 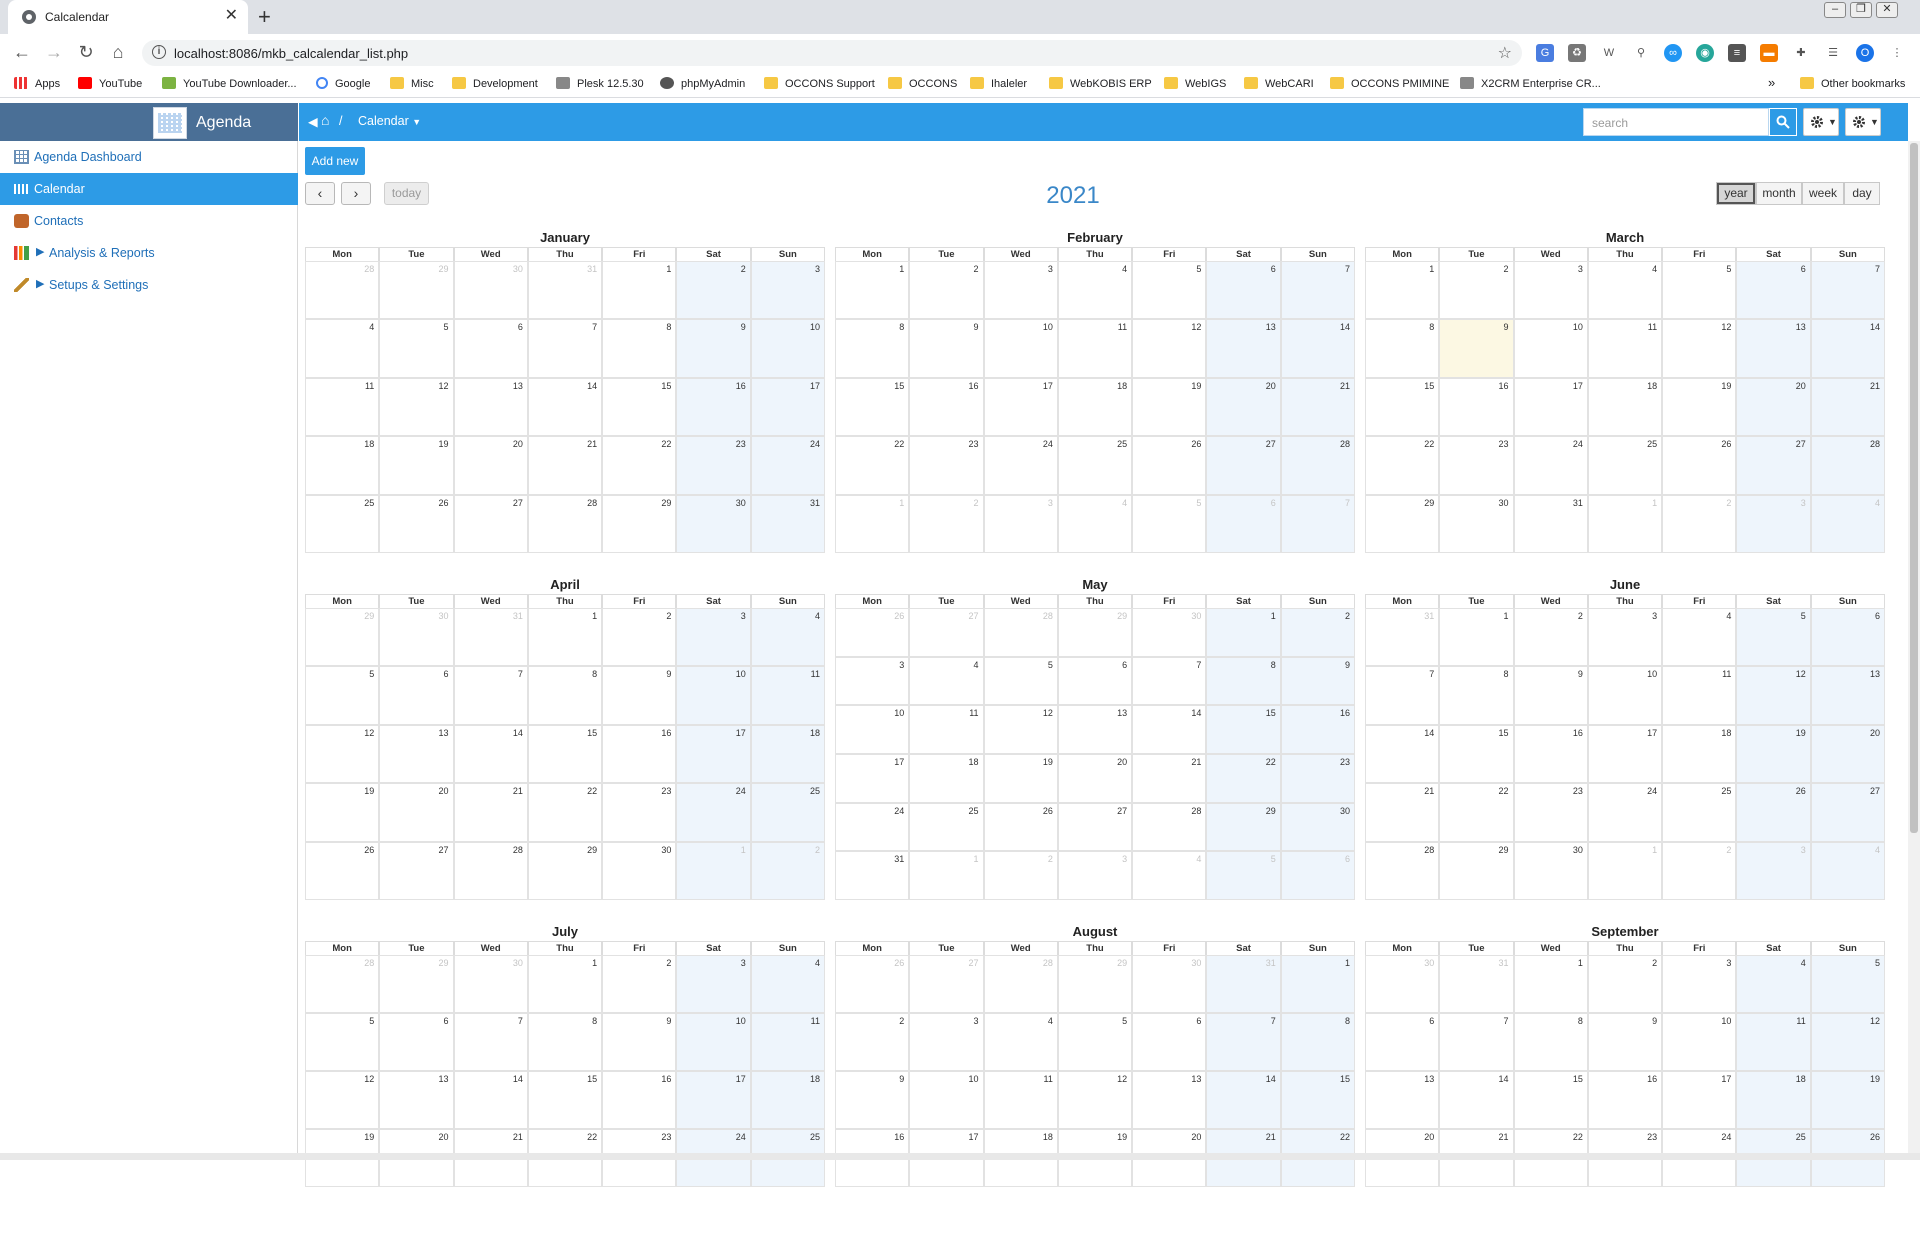 What do you see at coordinates (1673, 53) in the screenshot?
I see `loop-extension-icon: ∞` at bounding box center [1673, 53].